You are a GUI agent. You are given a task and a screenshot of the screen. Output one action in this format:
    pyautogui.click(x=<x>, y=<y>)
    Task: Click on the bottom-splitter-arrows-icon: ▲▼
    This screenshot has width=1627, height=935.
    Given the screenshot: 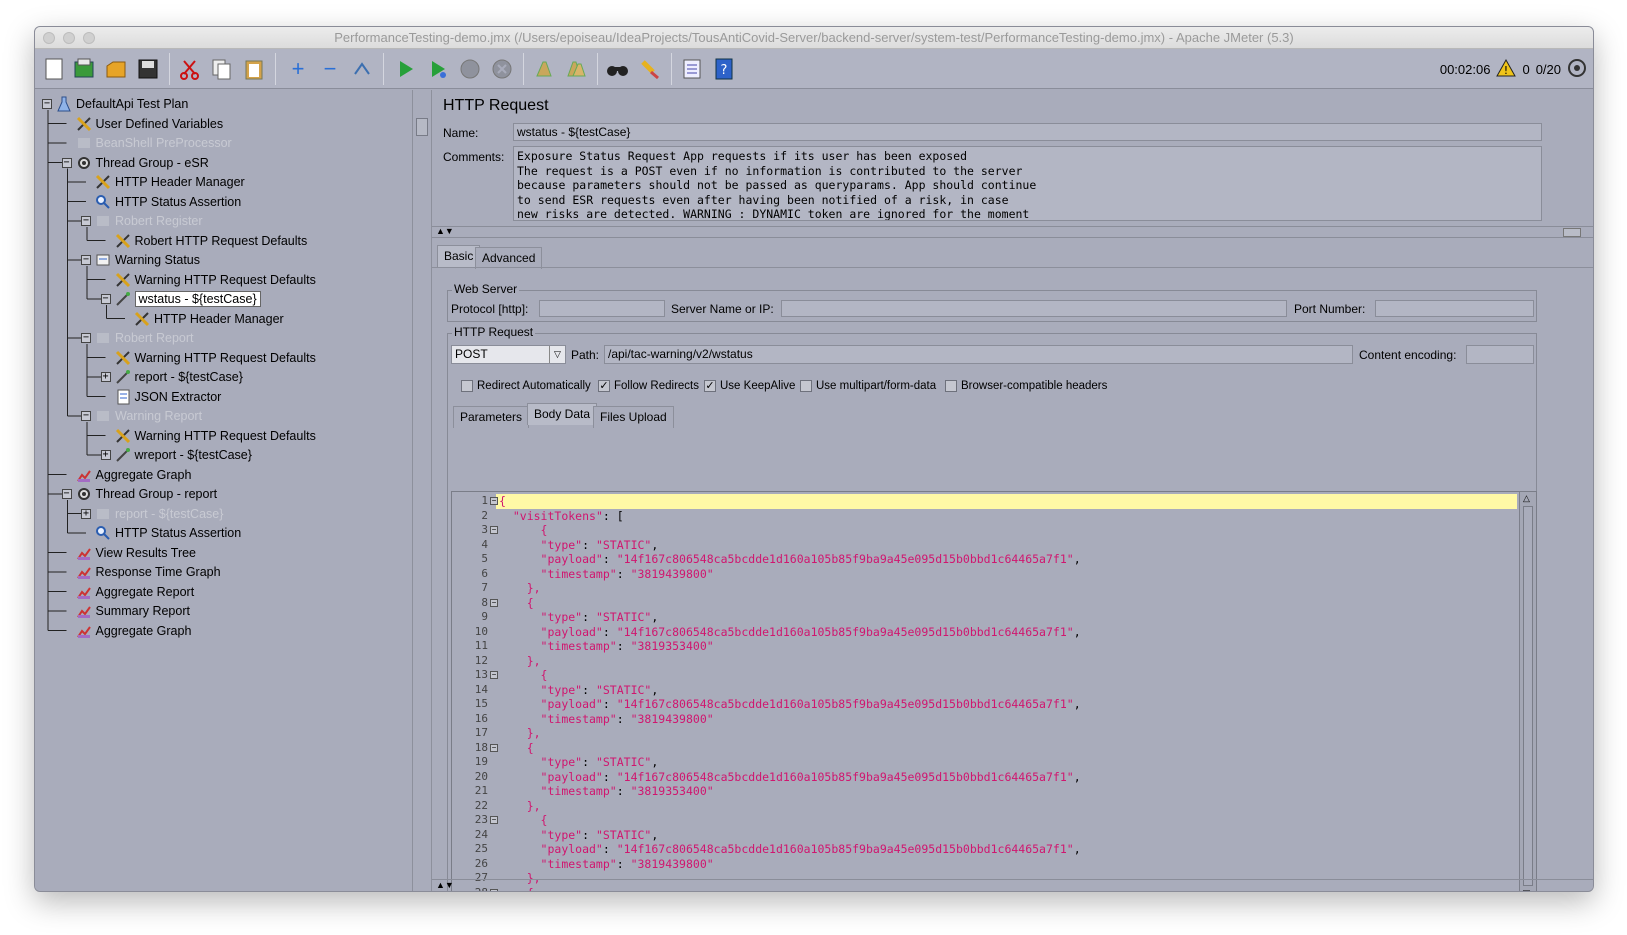 What is the action you would take?
    pyautogui.click(x=445, y=885)
    